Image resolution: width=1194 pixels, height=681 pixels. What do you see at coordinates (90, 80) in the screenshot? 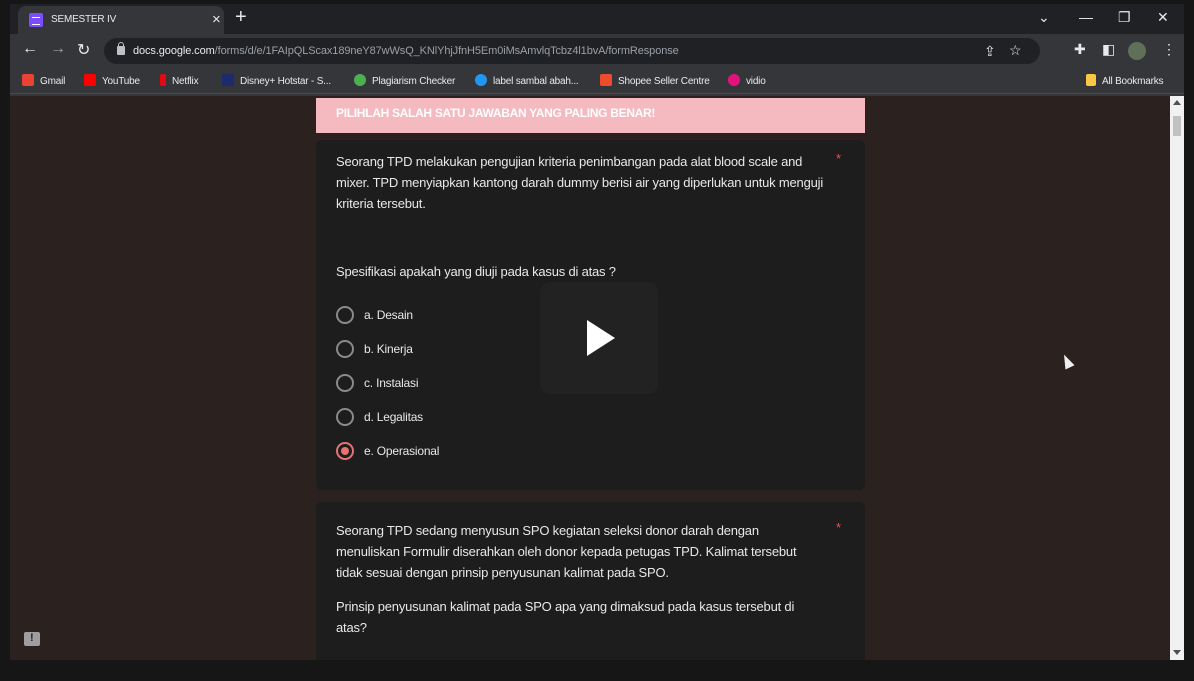
I see `youtube-icon` at bounding box center [90, 80].